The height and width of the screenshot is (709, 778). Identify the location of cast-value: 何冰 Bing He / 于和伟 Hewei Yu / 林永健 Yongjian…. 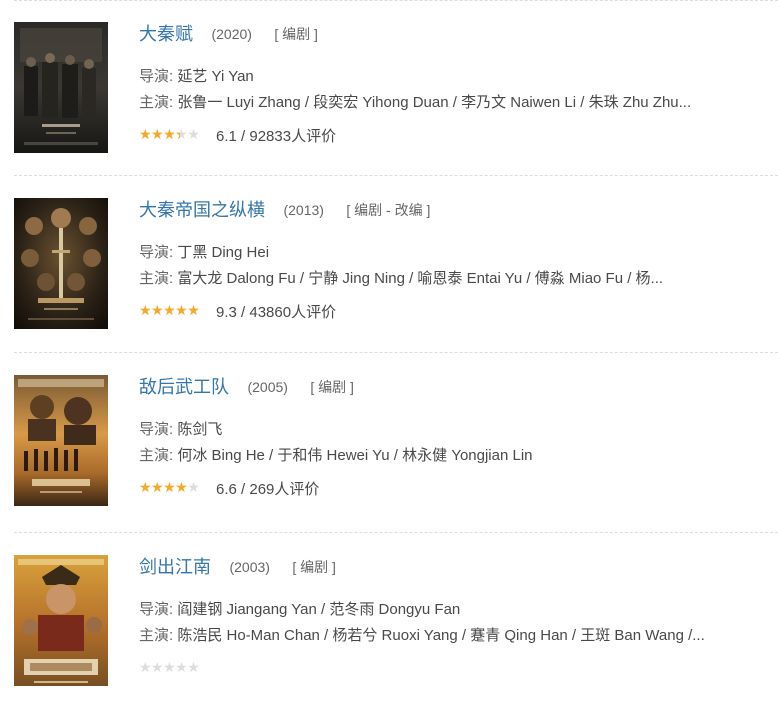
(355, 455).